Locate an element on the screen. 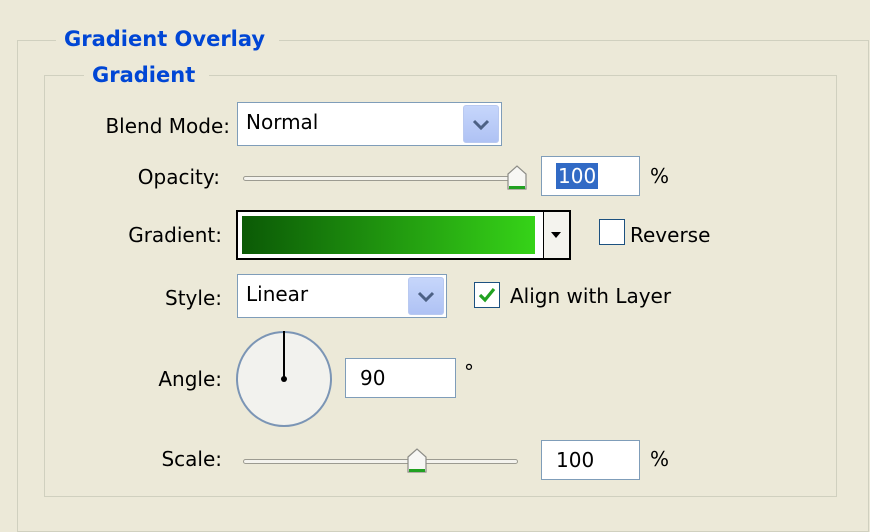  angle-input: 90 is located at coordinates (400, 378).